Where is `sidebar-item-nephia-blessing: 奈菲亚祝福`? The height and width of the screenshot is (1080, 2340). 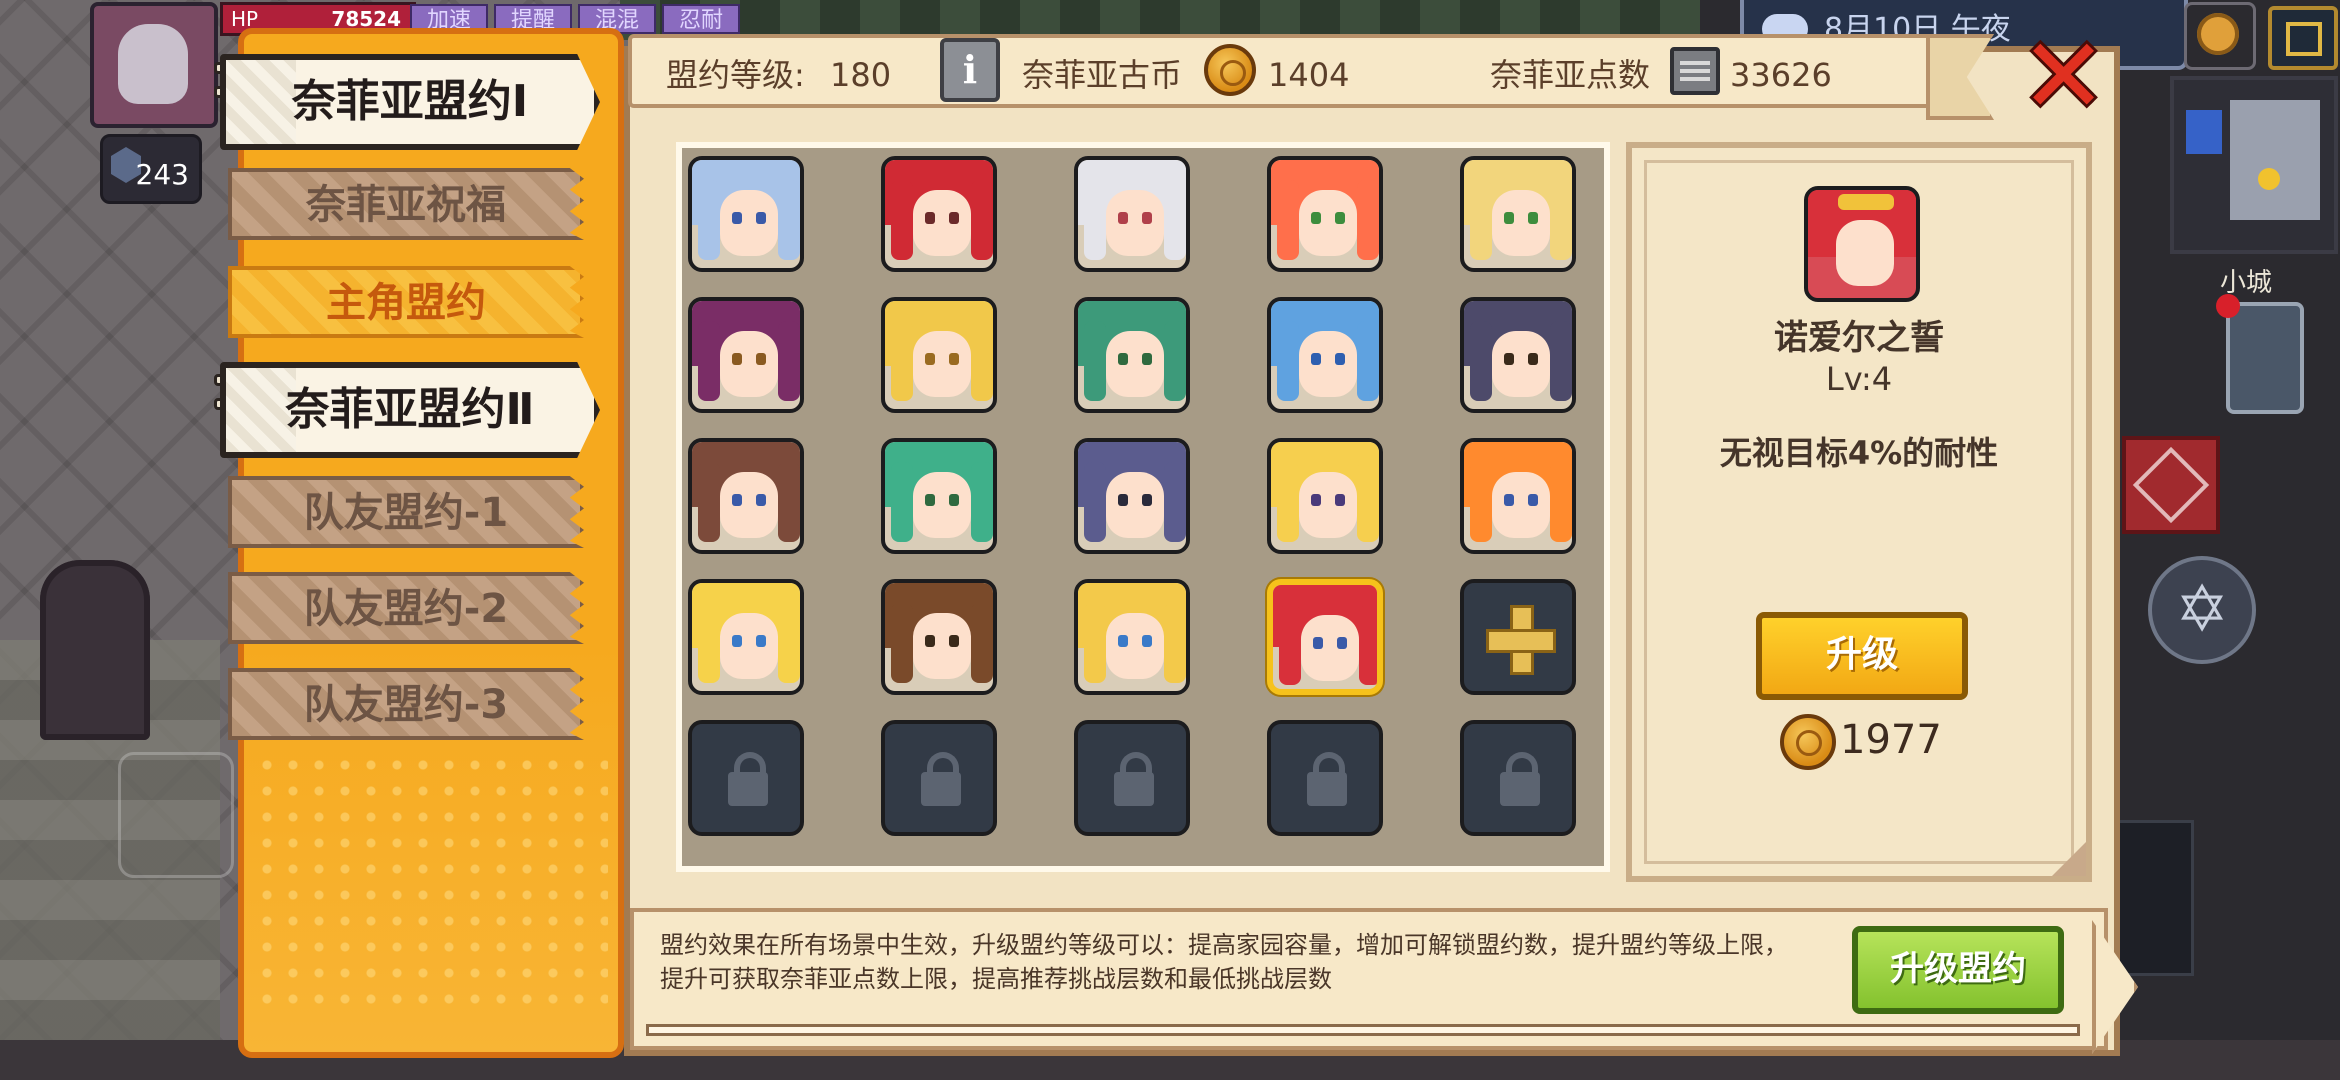
sidebar-item-nephia-blessing: 奈菲亚祝福 is located at coordinates (406, 204).